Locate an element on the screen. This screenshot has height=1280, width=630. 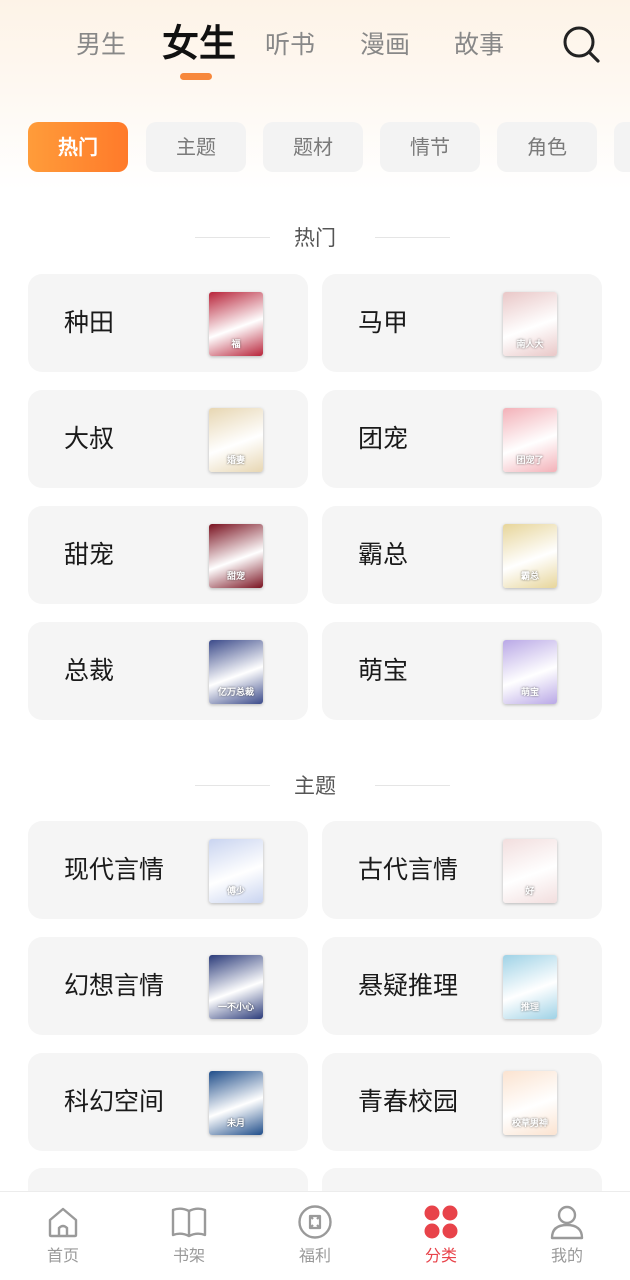
category-card: 总裁亿万总裁 is located at coordinates (168, 671).